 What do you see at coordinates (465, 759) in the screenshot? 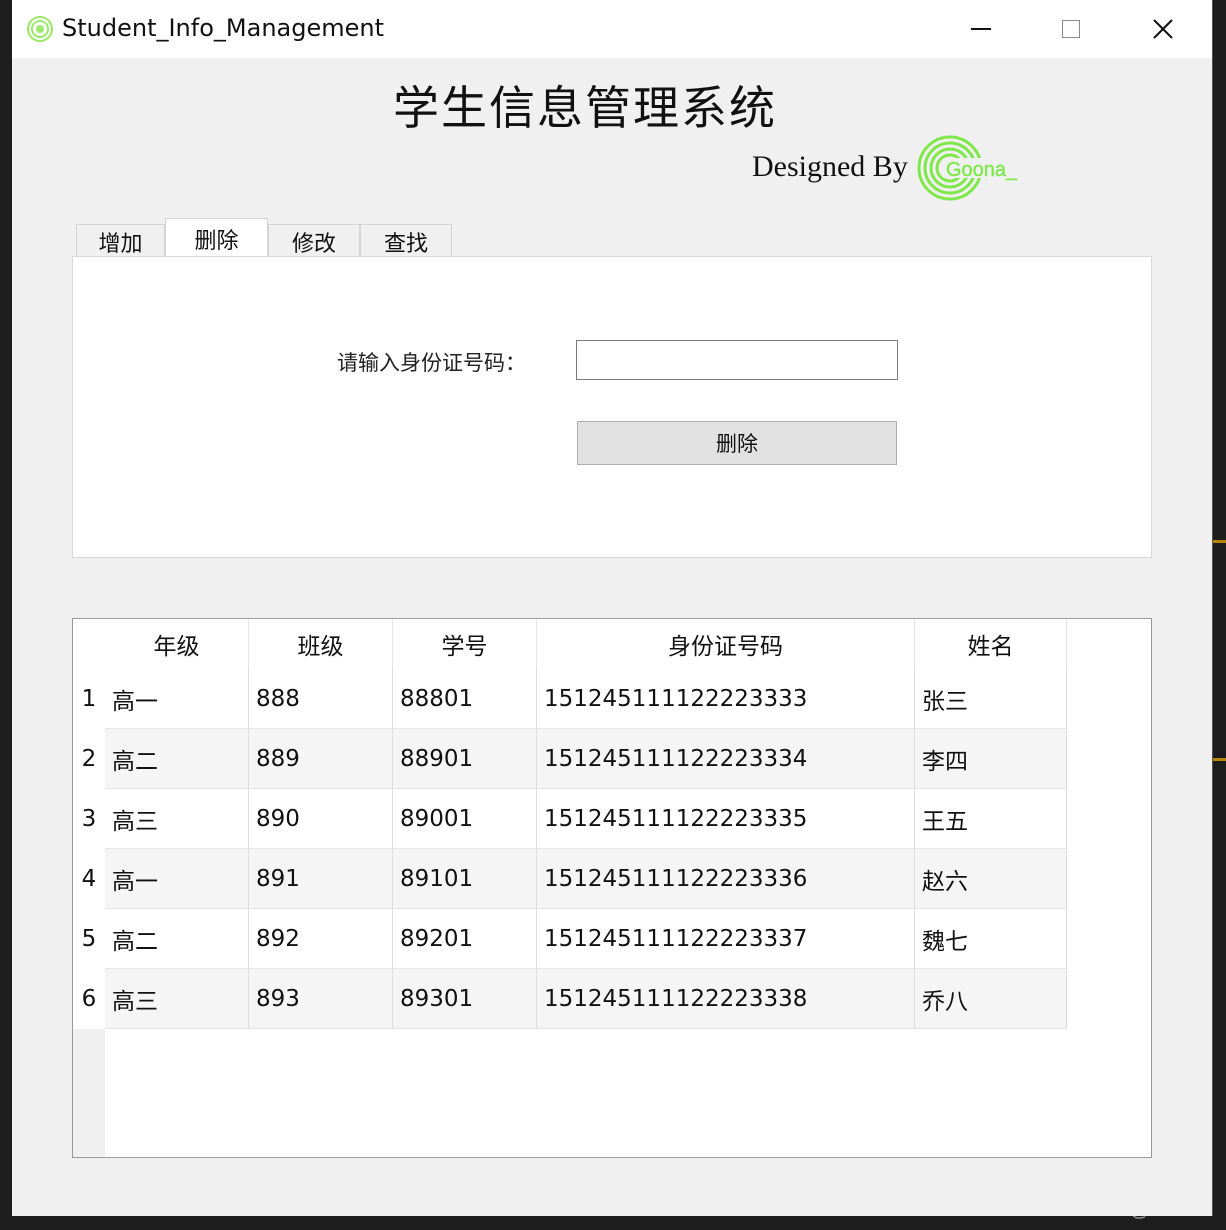
I see `table-cell-student-id: 88901` at bounding box center [465, 759].